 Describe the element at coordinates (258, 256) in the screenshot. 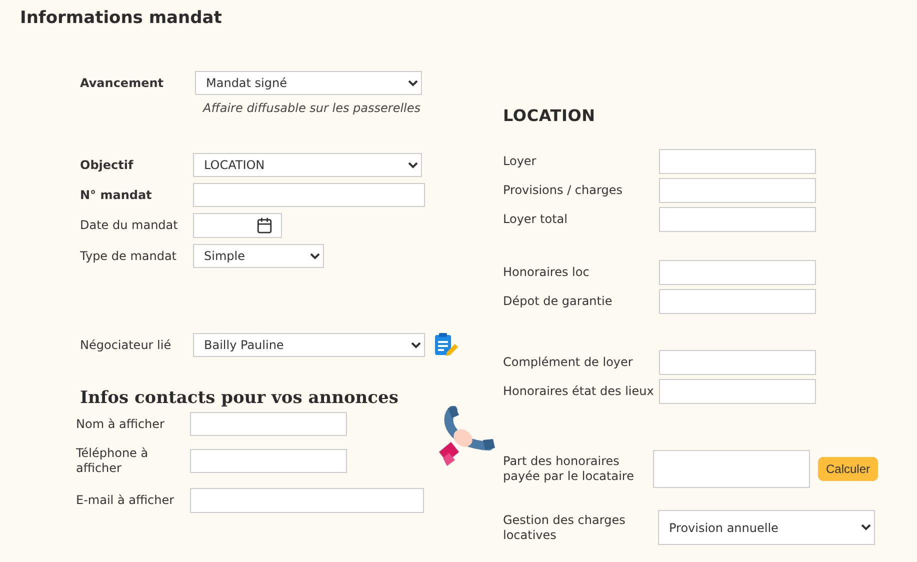

I see `dropdown: Simple` at that location.